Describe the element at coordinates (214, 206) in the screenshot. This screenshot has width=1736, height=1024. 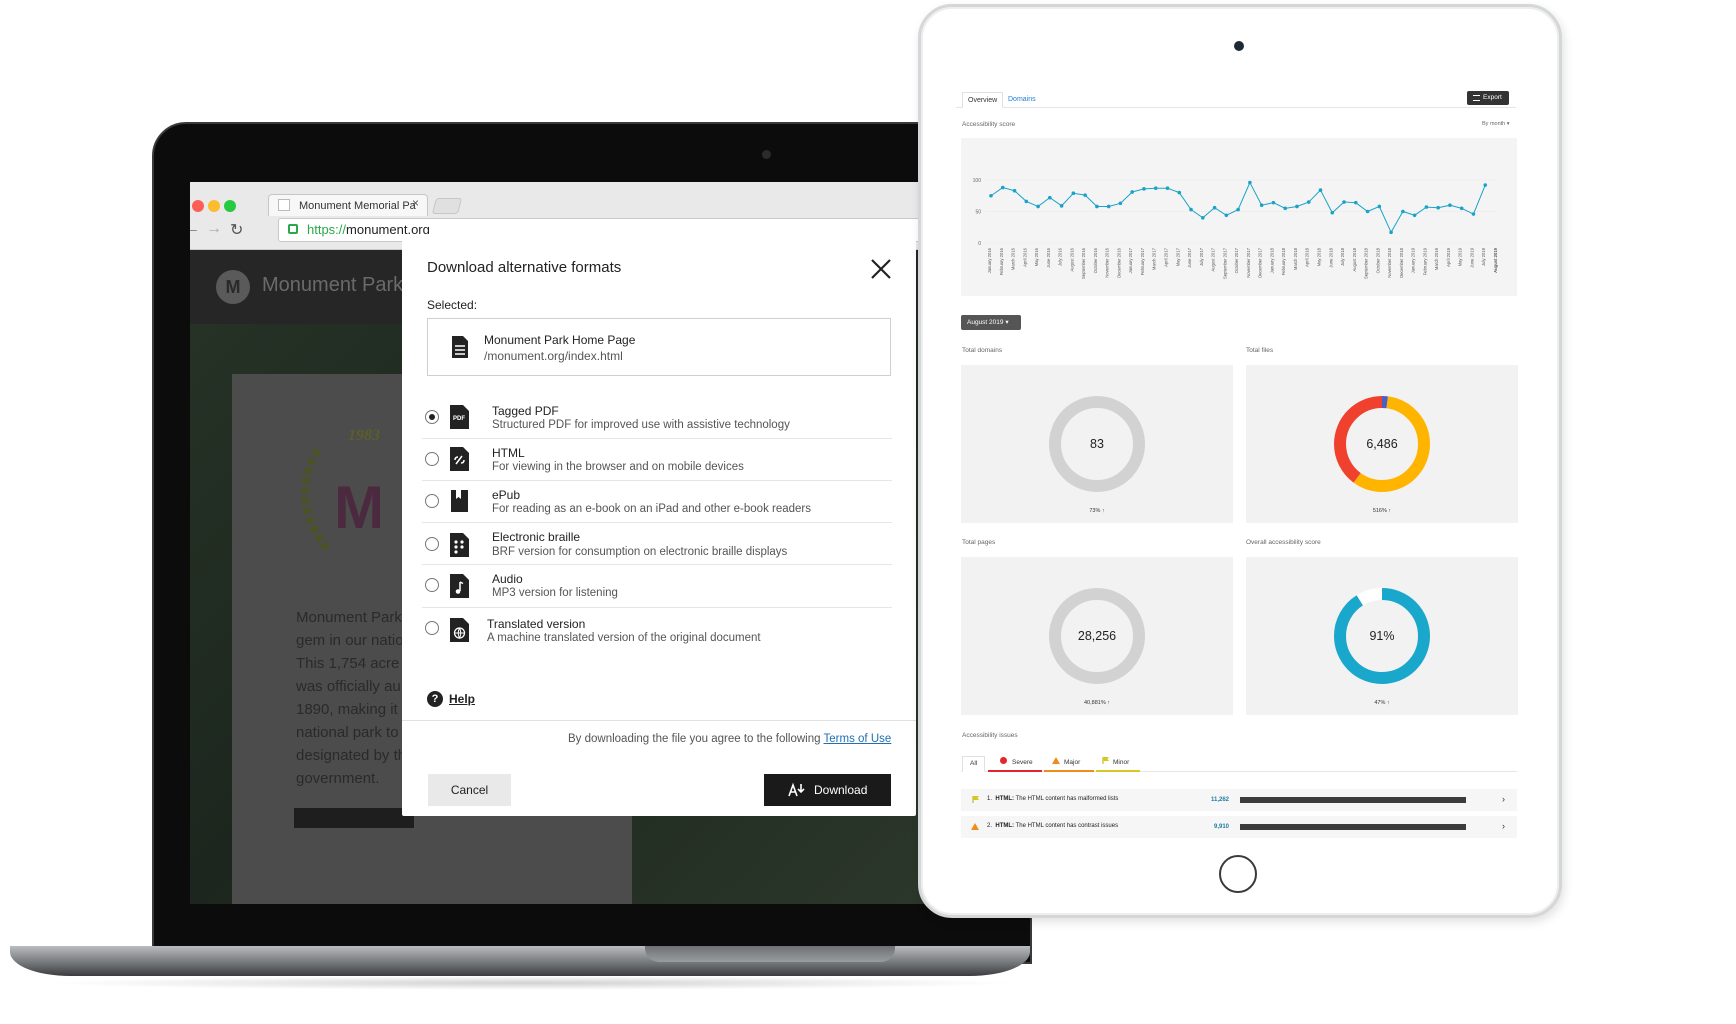
I see `minimize-window-button` at that location.